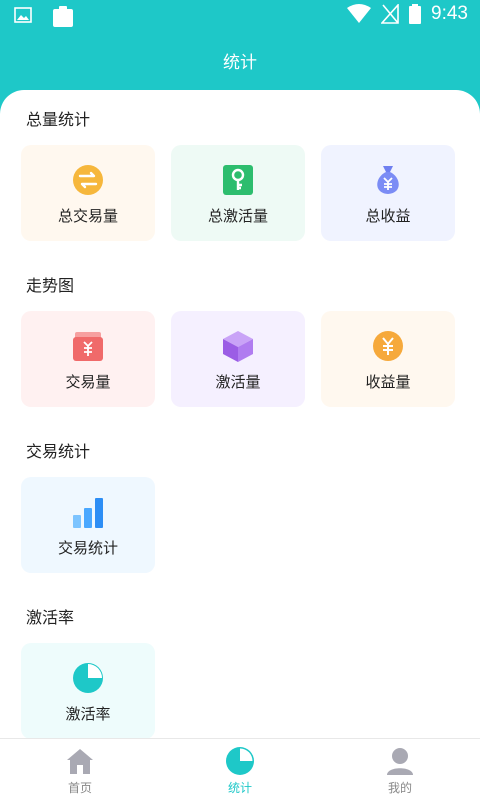  Describe the element at coordinates (415, 14) in the screenshot. I see `battery-icon` at that location.